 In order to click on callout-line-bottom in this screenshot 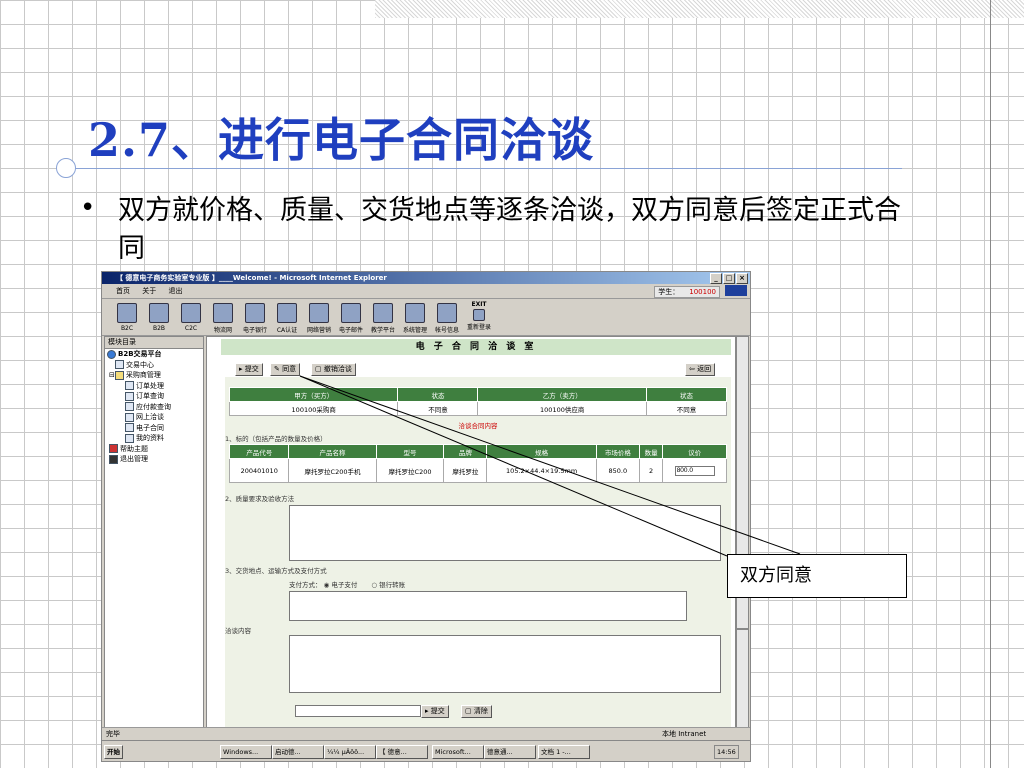, I will do `click(550, 465)`.